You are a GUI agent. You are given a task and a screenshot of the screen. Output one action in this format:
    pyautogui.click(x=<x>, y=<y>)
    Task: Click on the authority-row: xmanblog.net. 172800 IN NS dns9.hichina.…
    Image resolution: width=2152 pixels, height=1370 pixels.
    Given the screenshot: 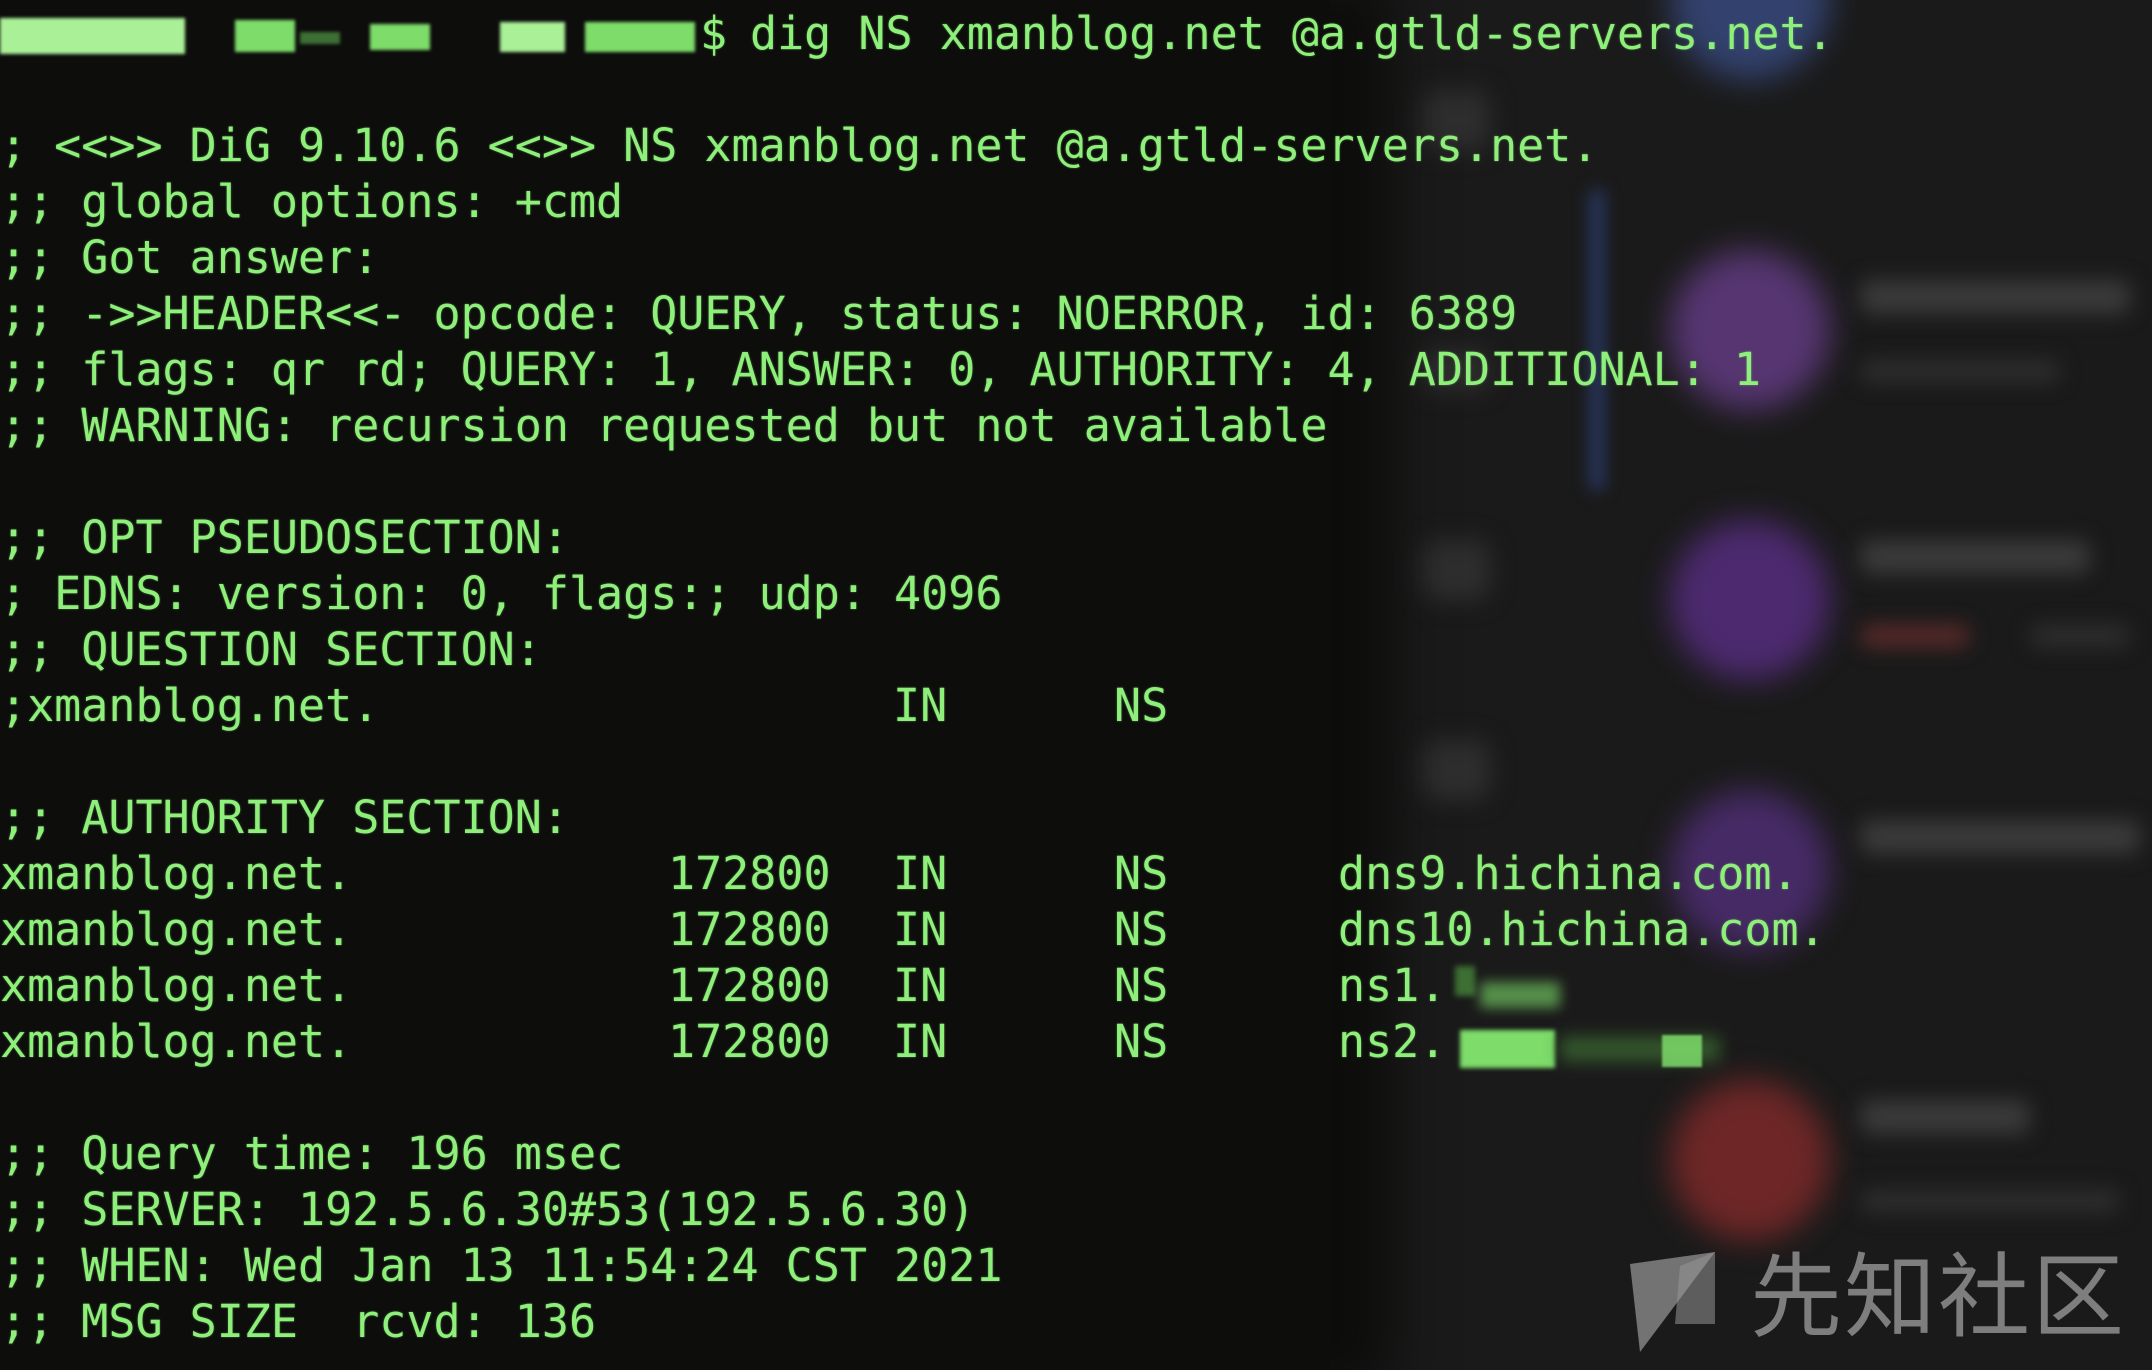 What is the action you would take?
    pyautogui.click(x=899, y=874)
    